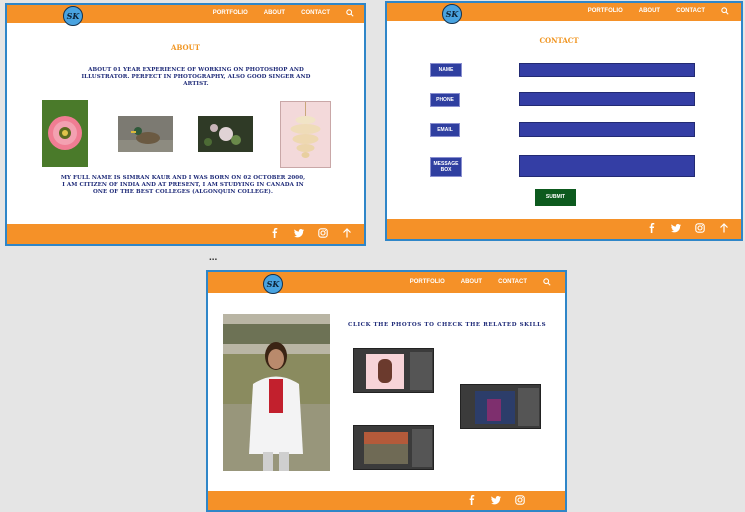  I want to click on canvas-sky, so click(386, 438).